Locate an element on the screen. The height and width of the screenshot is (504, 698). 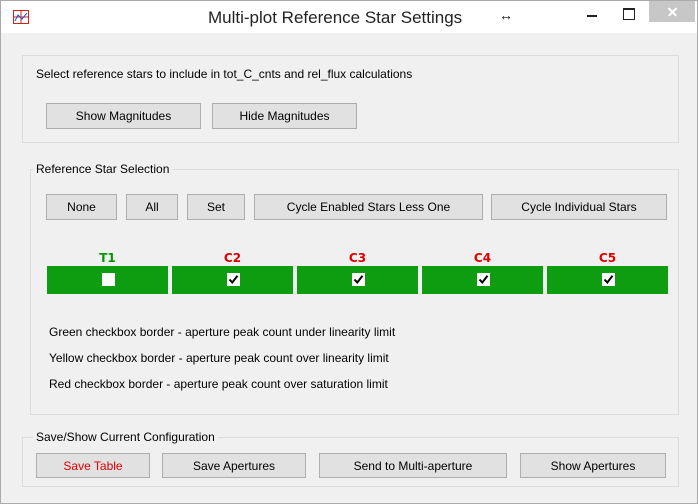
show-magnitudes-button: Show Magnitudes is located at coordinates (123, 116).